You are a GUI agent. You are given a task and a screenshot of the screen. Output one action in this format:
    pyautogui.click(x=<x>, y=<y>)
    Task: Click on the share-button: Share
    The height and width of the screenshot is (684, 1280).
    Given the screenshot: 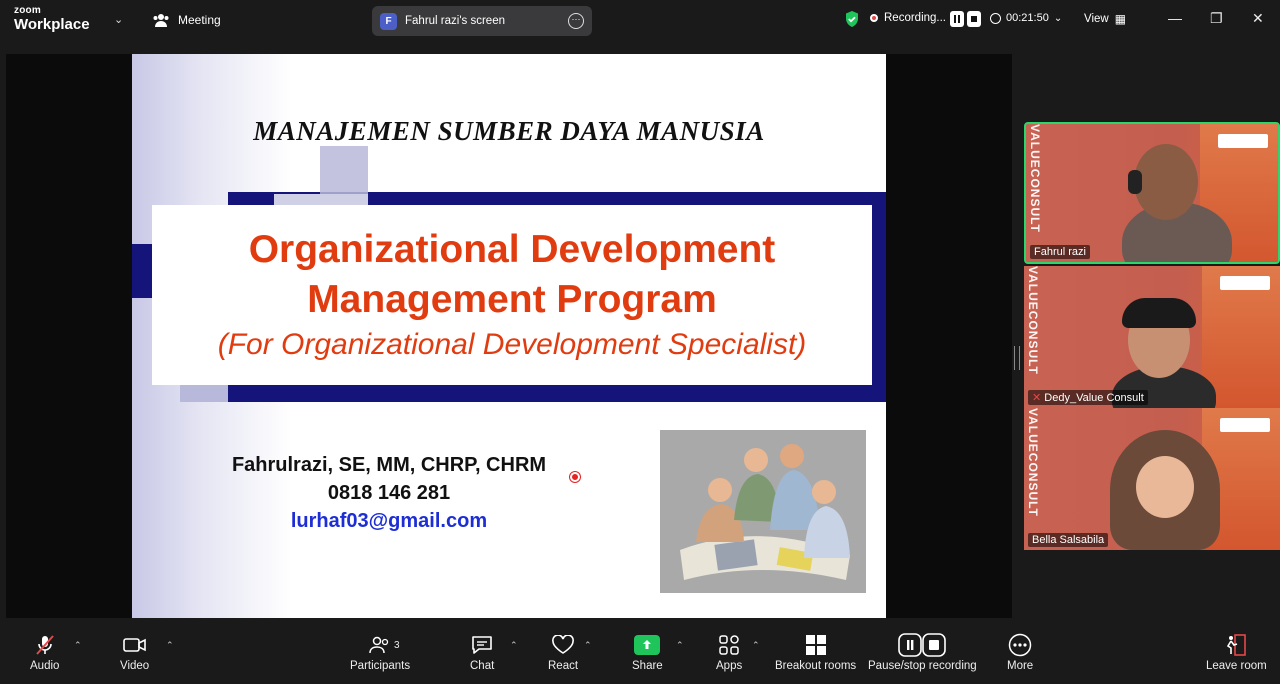 What is the action you would take?
    pyautogui.click(x=647, y=652)
    